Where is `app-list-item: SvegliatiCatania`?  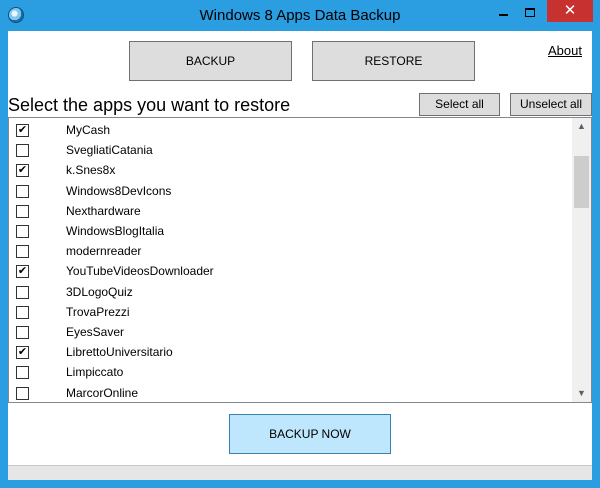 app-list-item: SvegliatiCatania is located at coordinates (289, 150).